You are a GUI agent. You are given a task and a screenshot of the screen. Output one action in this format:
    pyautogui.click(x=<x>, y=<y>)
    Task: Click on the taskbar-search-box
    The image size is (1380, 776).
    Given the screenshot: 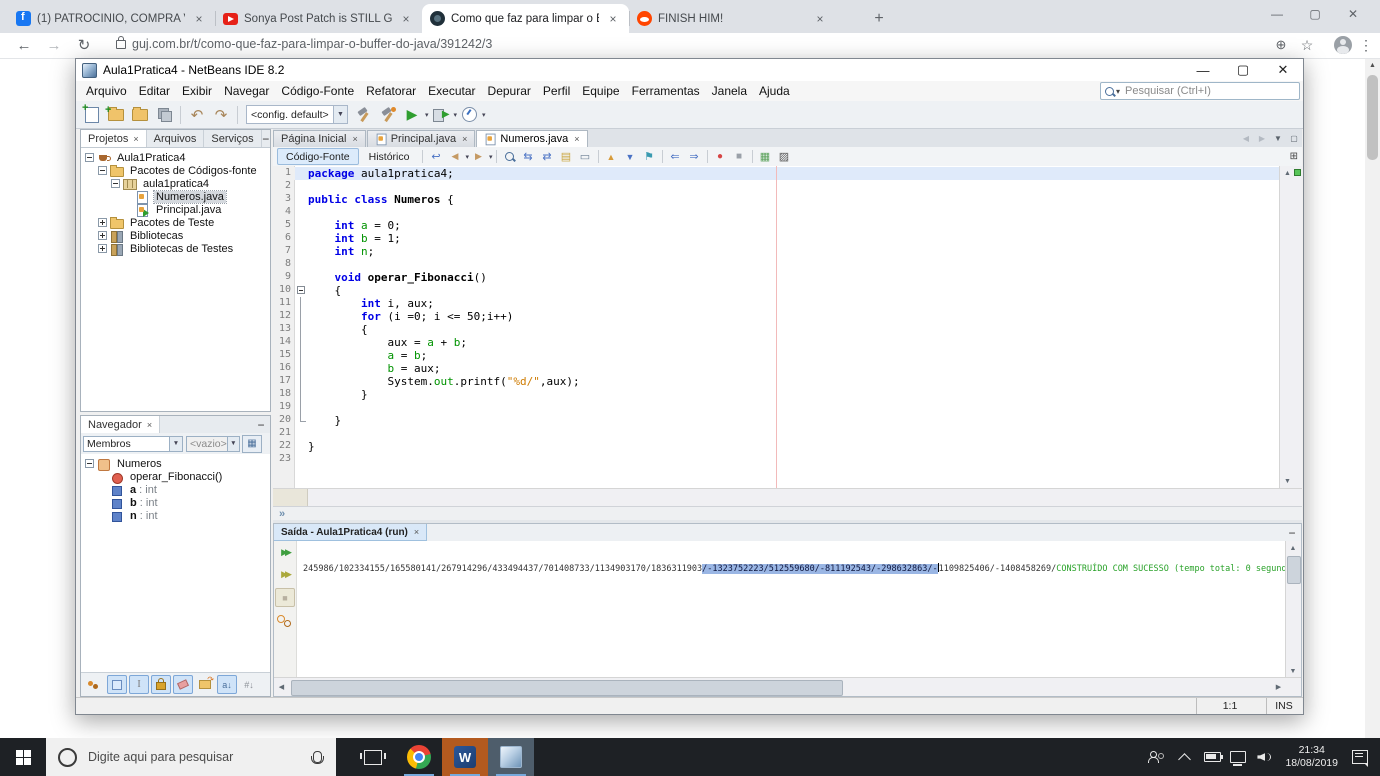 What is the action you would take?
    pyautogui.click(x=191, y=757)
    